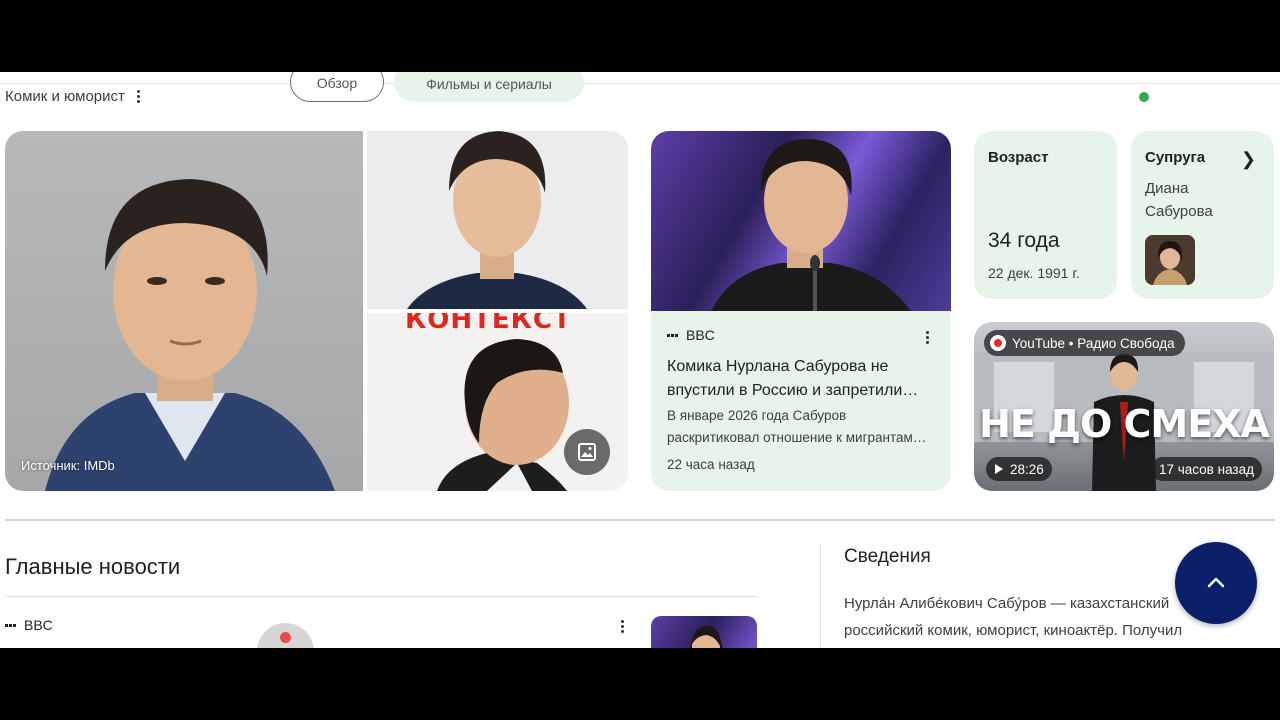  Describe the element at coordinates (998, 343) in the screenshot. I see `youtube-icon` at that location.